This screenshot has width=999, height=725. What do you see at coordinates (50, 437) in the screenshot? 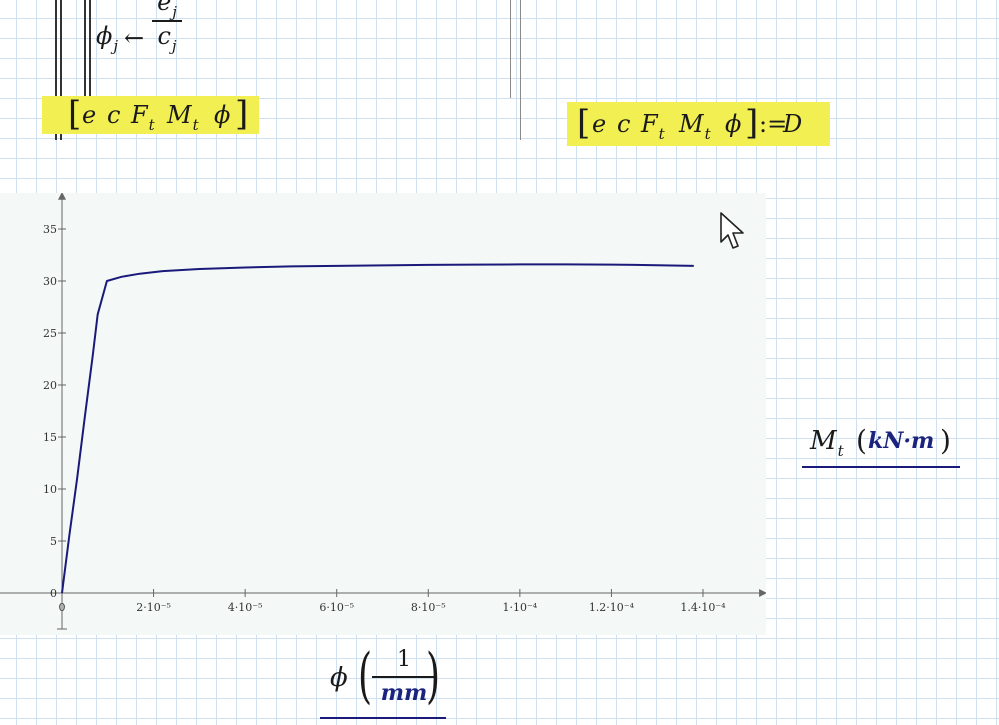
I see `y-tick-label: 15` at bounding box center [50, 437].